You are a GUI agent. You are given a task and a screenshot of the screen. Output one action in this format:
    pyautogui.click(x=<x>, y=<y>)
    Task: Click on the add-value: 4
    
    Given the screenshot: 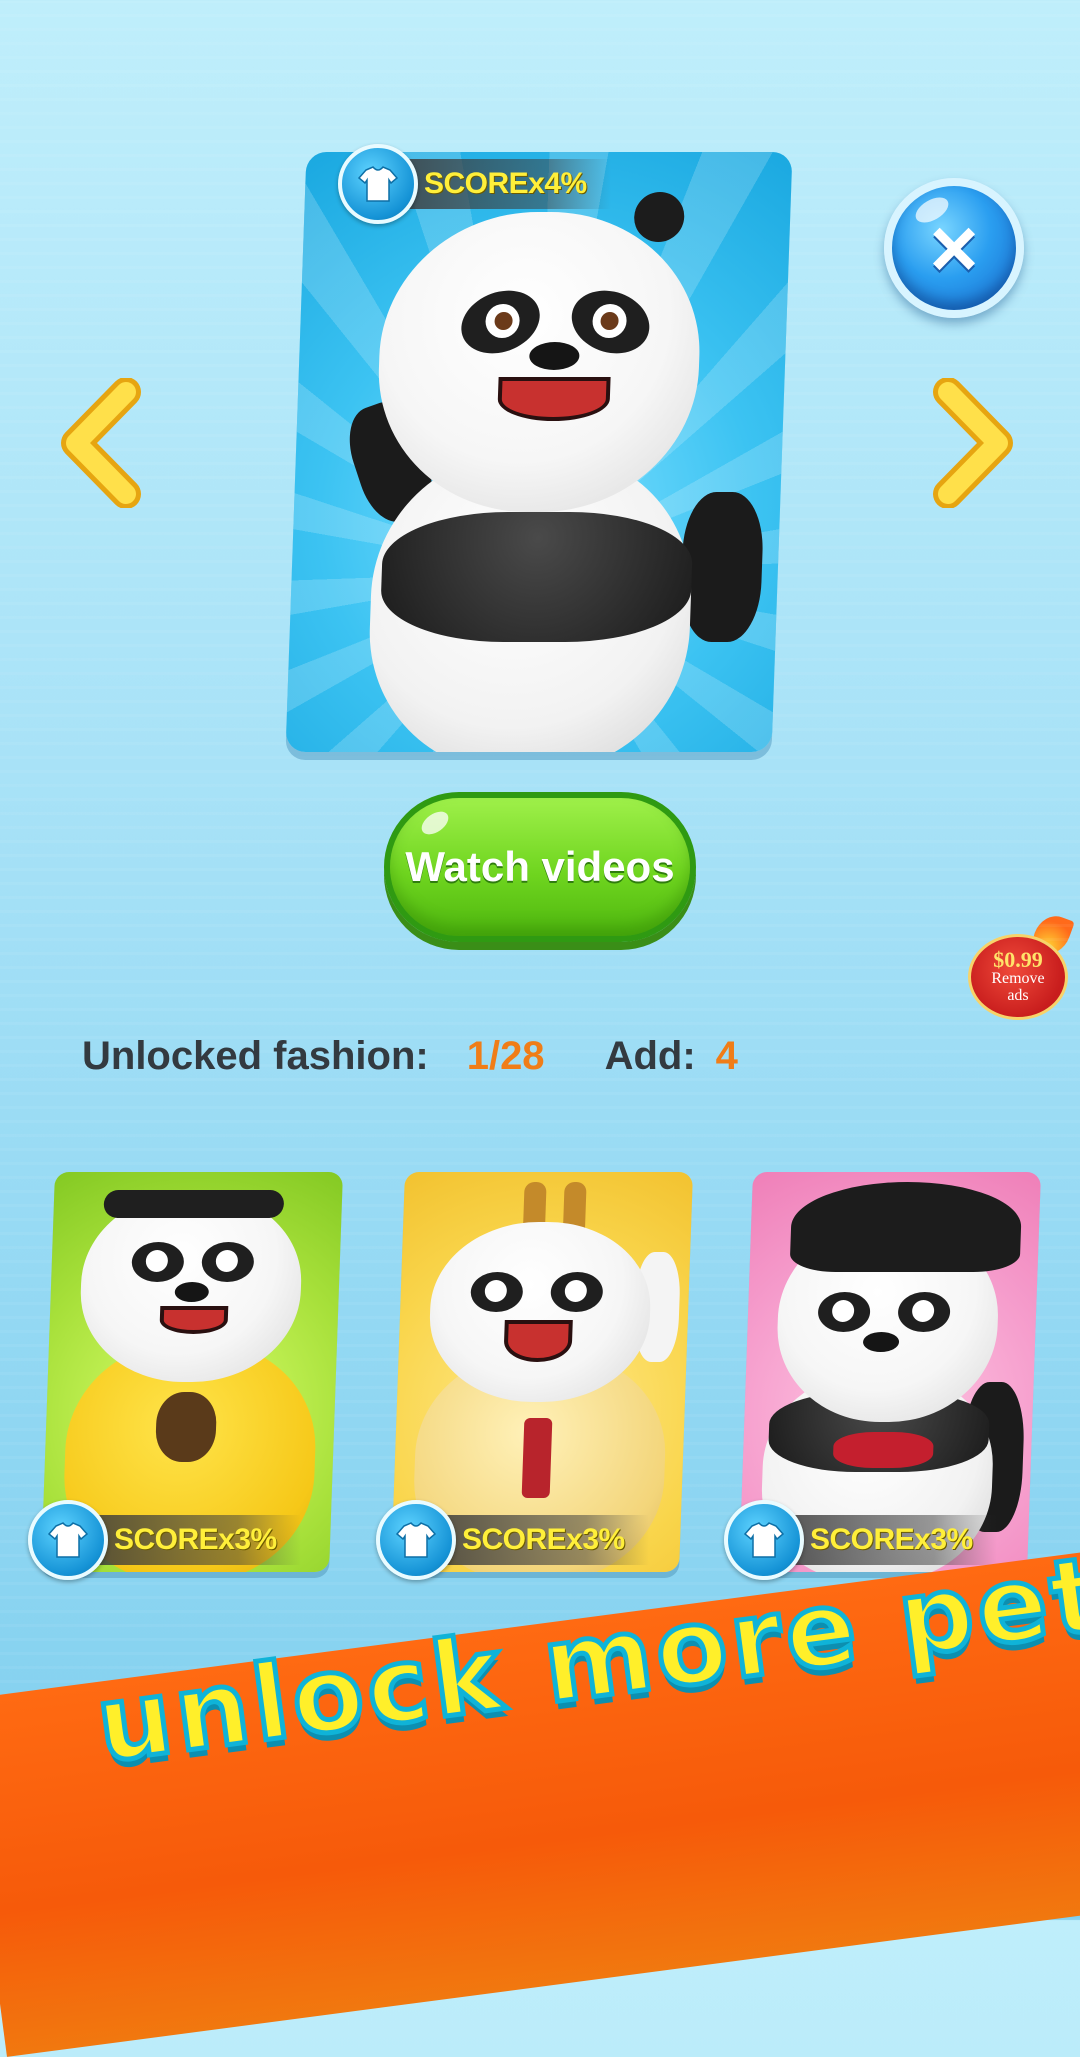 What is the action you would take?
    pyautogui.click(x=726, y=1055)
    